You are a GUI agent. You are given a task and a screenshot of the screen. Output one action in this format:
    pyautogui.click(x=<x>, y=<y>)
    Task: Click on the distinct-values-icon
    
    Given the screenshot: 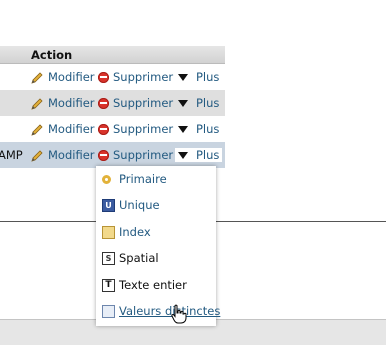 What is the action you would take?
    pyautogui.click(x=108, y=311)
    